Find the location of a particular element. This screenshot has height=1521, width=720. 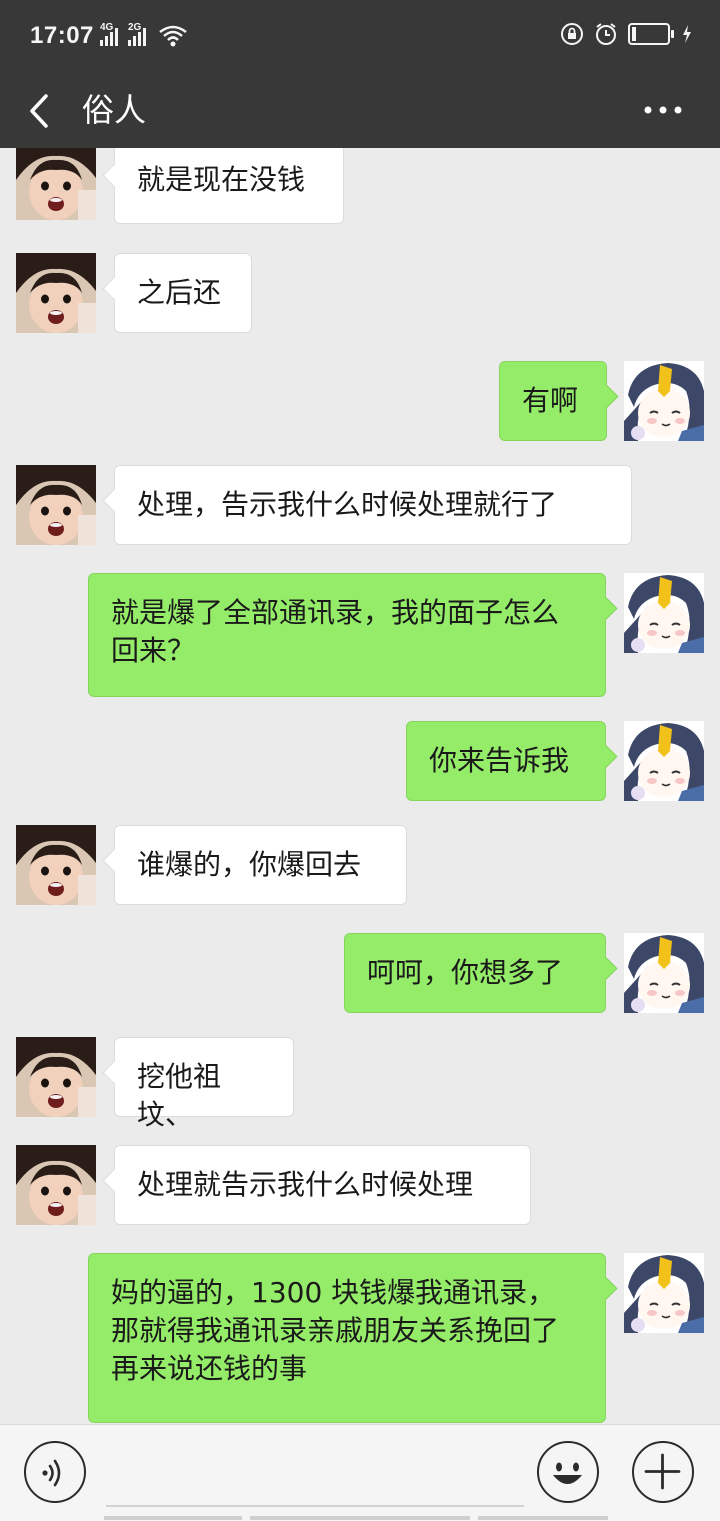

voice-button is located at coordinates (55, 1472).